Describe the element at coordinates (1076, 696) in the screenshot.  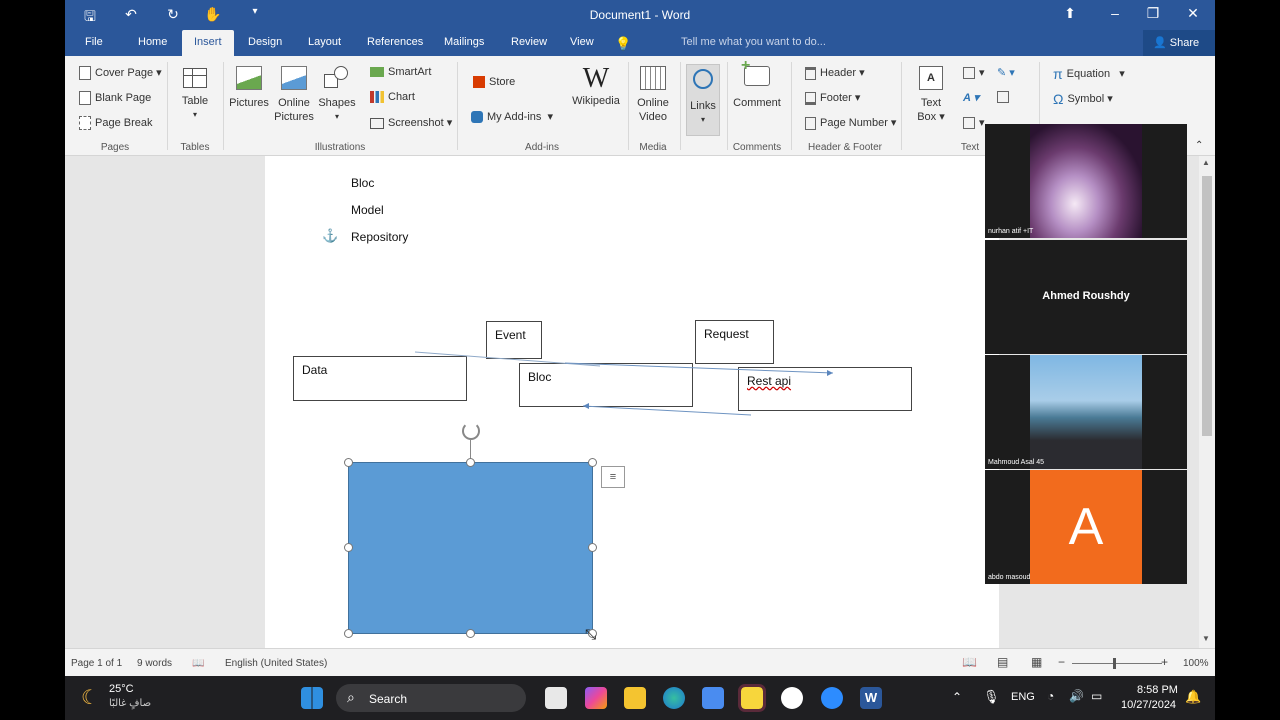
I see `volume-icon: 🔊` at that location.